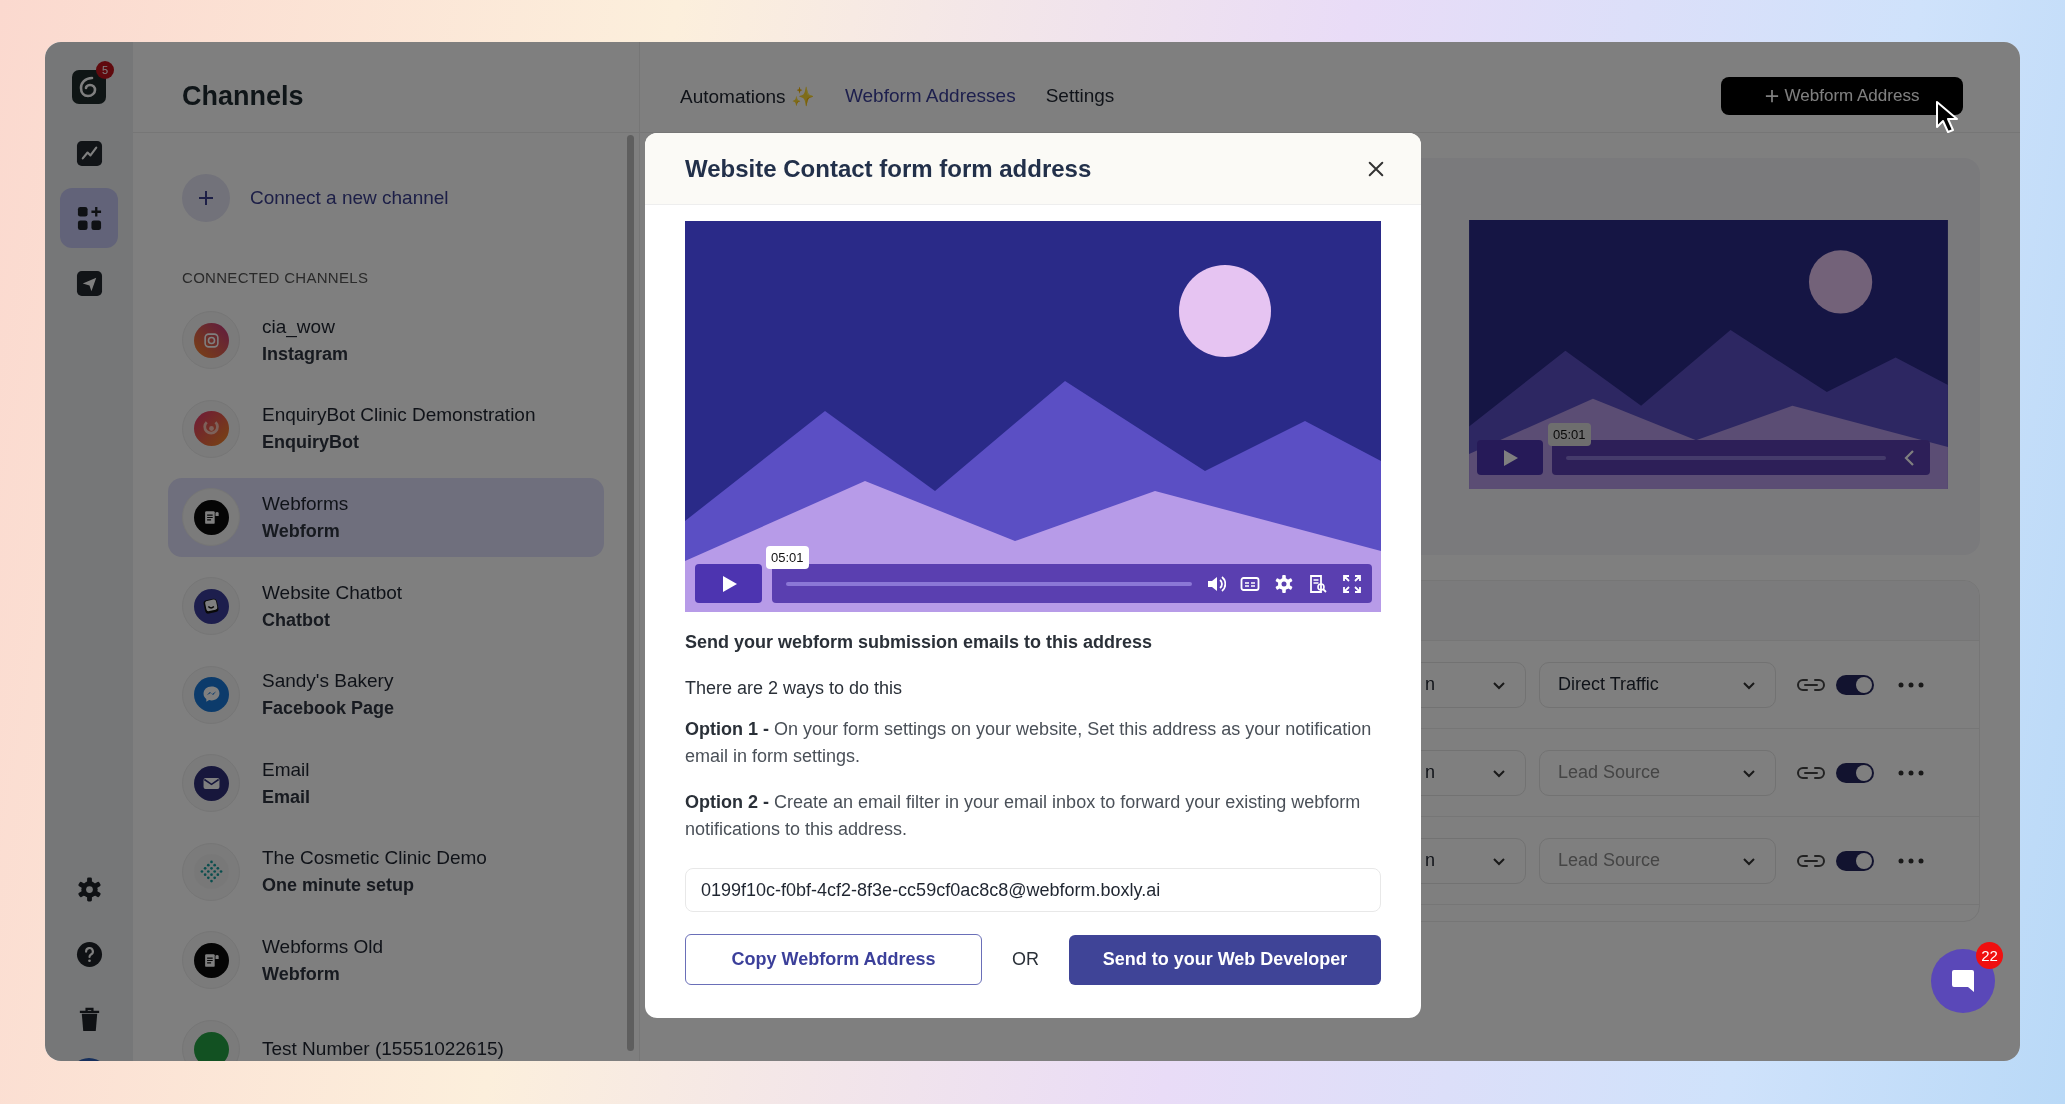  Describe the element at coordinates (1225, 959) in the screenshot. I see `send-to-developer-button: Send to your Web Developer` at that location.